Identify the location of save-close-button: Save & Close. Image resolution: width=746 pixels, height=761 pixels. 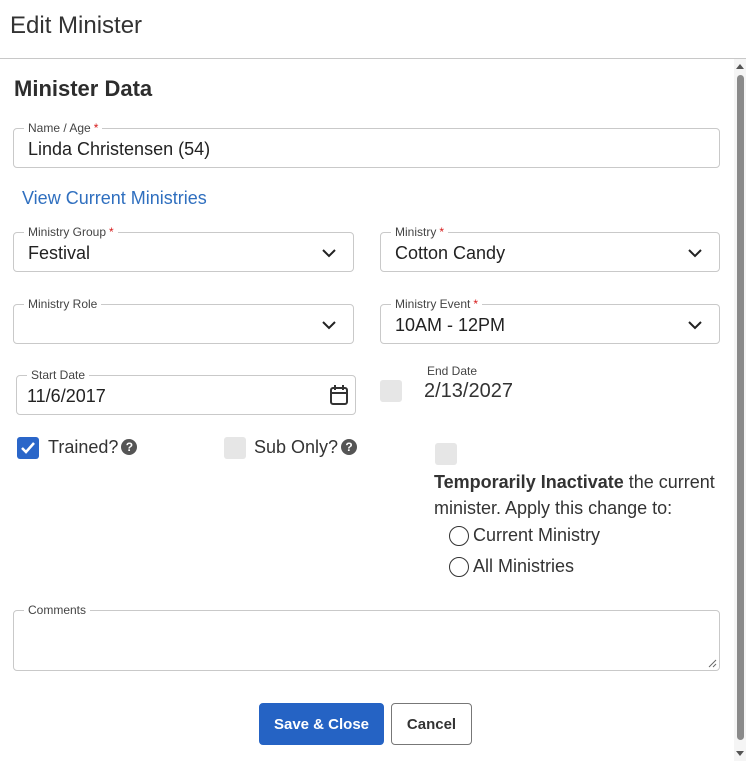
(321, 724).